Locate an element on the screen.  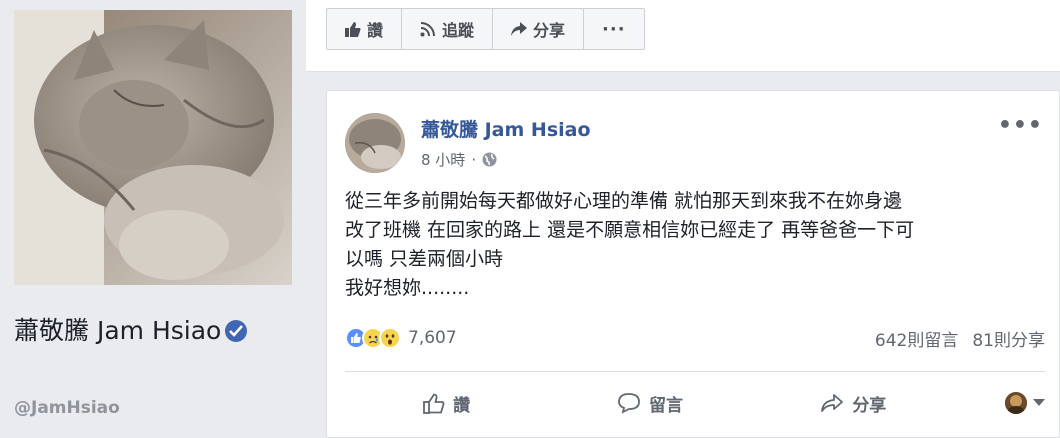
post-divider is located at coordinates (695, 371).